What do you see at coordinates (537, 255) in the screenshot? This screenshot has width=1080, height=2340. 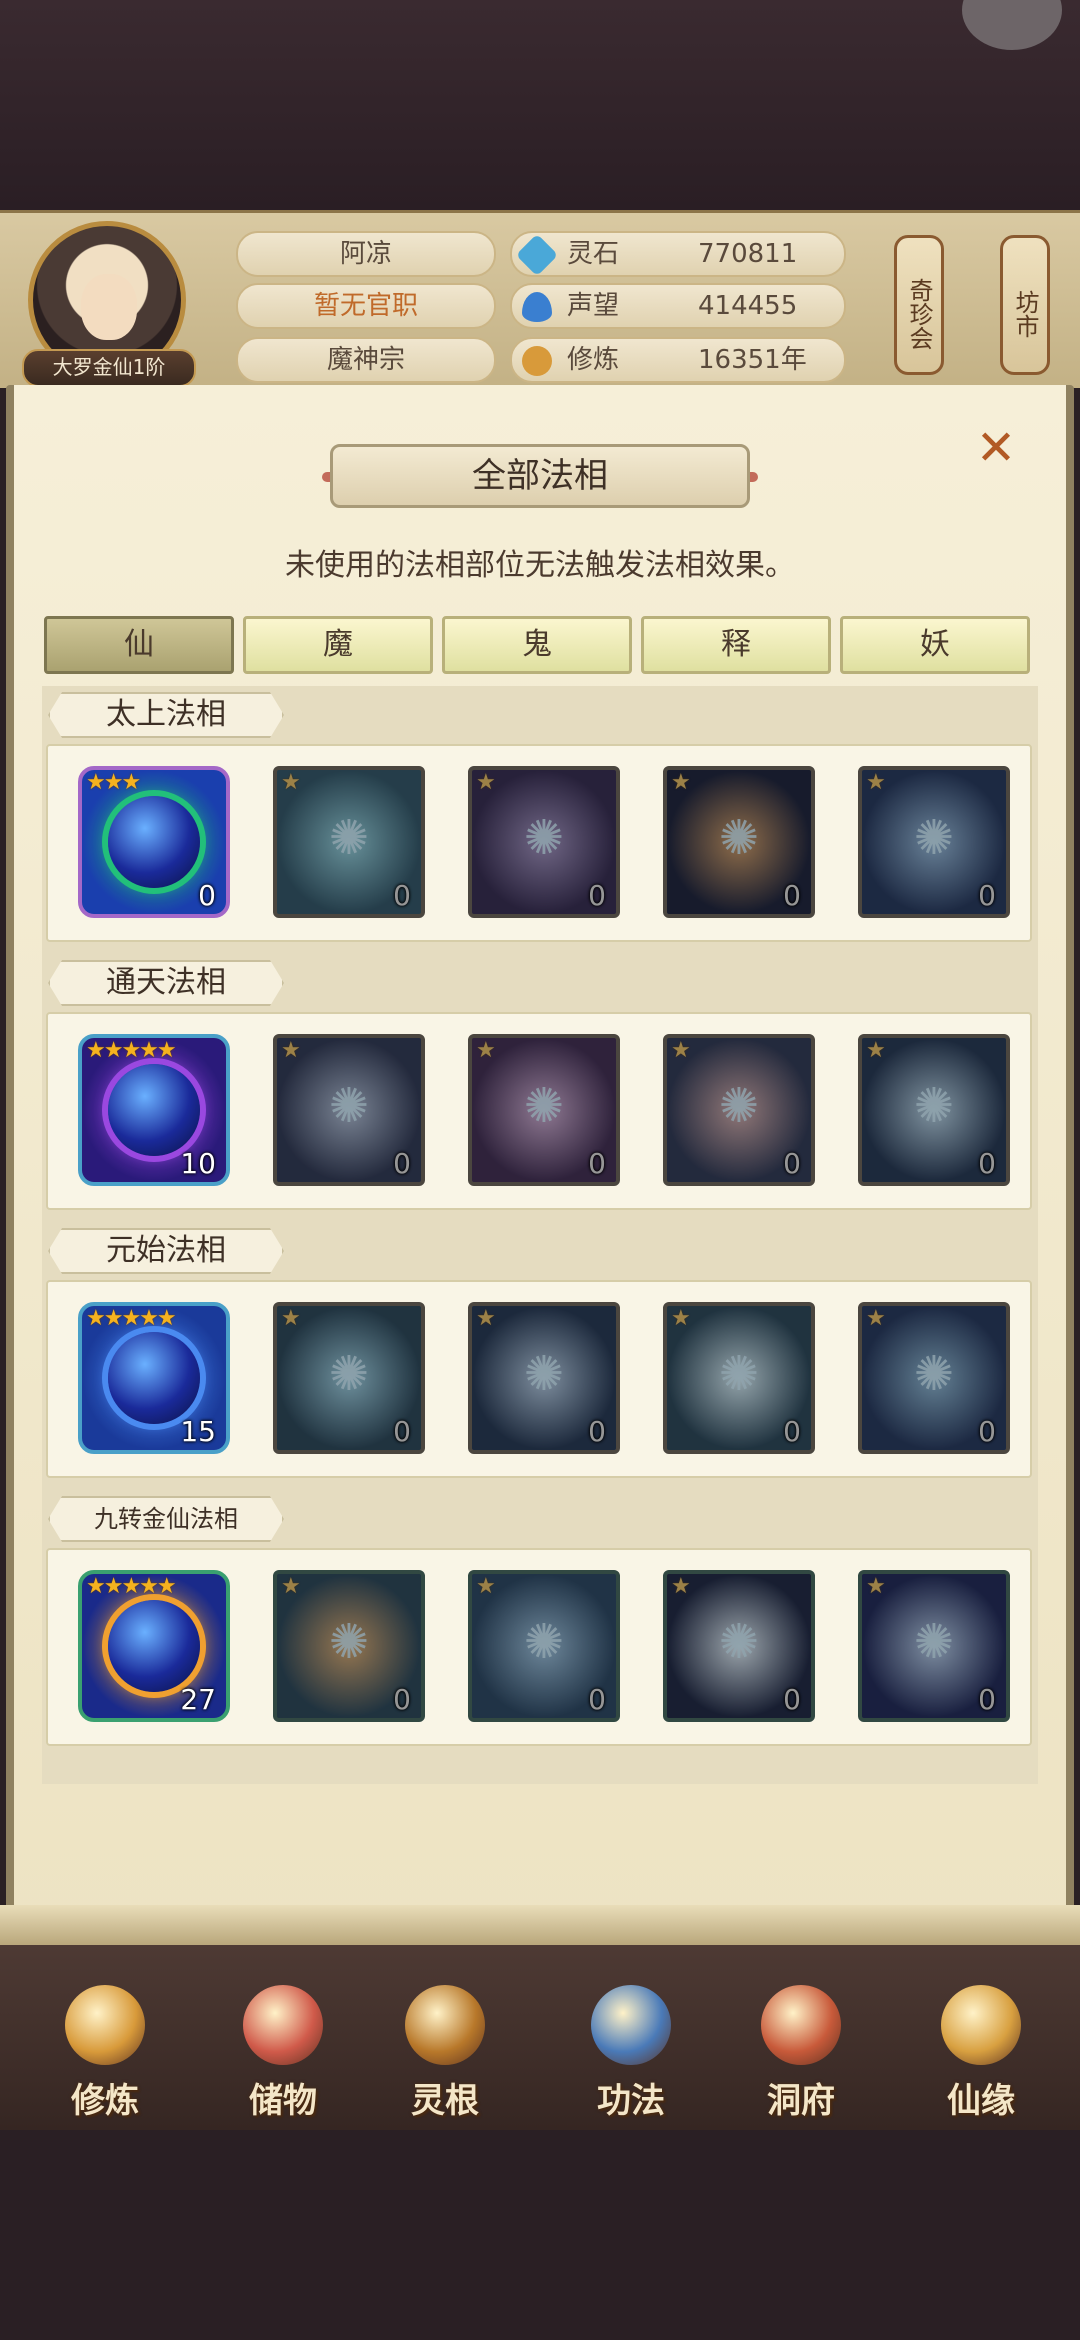 I see `spirit-stone-icon` at bounding box center [537, 255].